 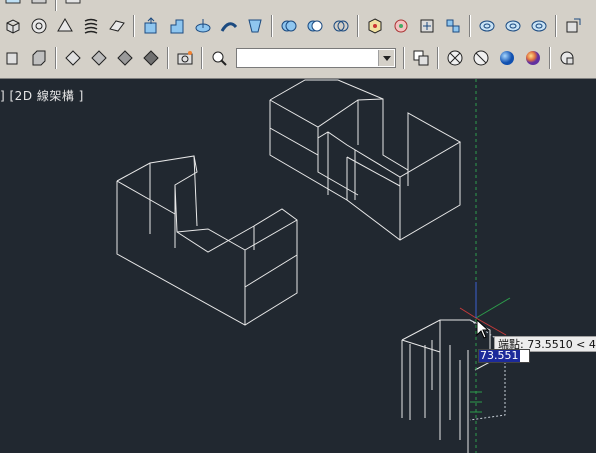 I want to click on ucs-icon, so click(x=573, y=26).